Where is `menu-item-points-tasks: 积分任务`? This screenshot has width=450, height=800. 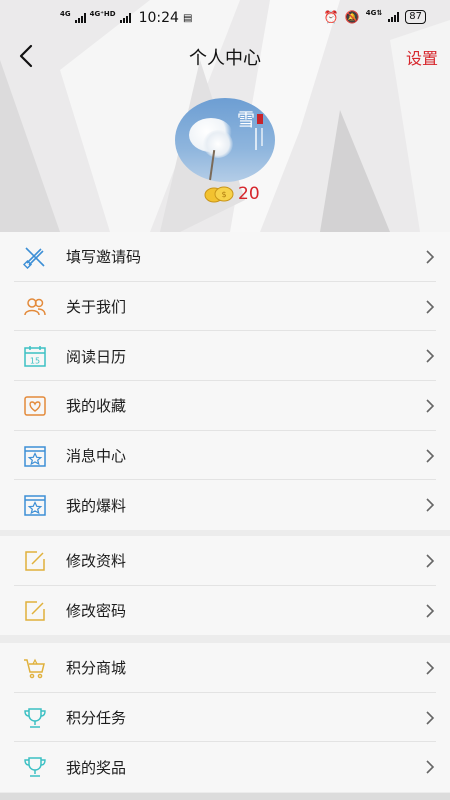 menu-item-points-tasks: 积分任务 is located at coordinates (225, 718).